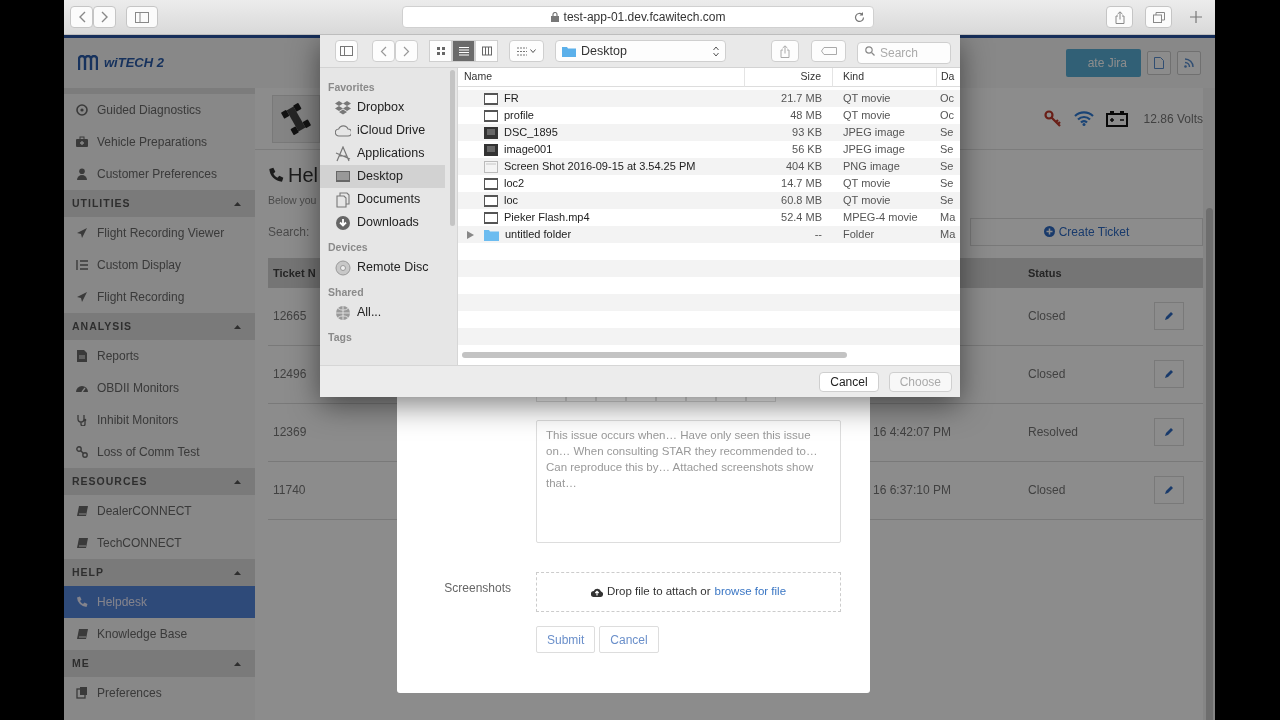  I want to click on sidebar-item: Remote Disc, so click(382, 267).